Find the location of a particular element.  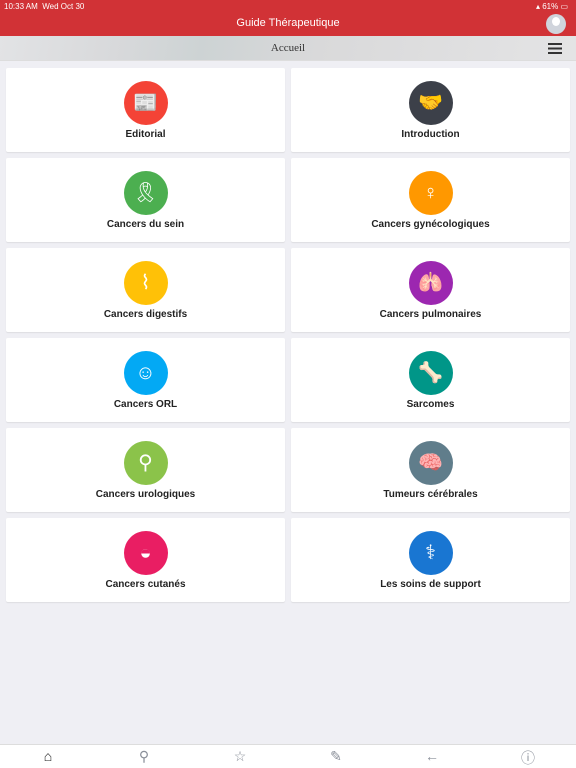

avatar is located at coordinates (556, 24).